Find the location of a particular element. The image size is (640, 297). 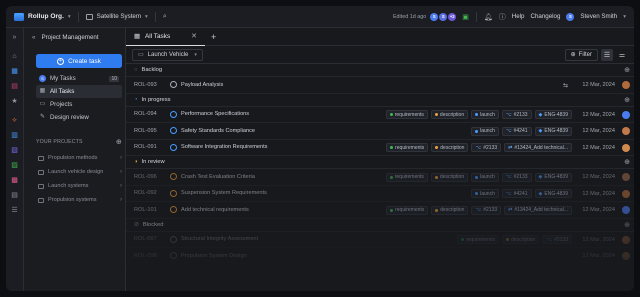

table-icon: ▨ is located at coordinates (15, 166).